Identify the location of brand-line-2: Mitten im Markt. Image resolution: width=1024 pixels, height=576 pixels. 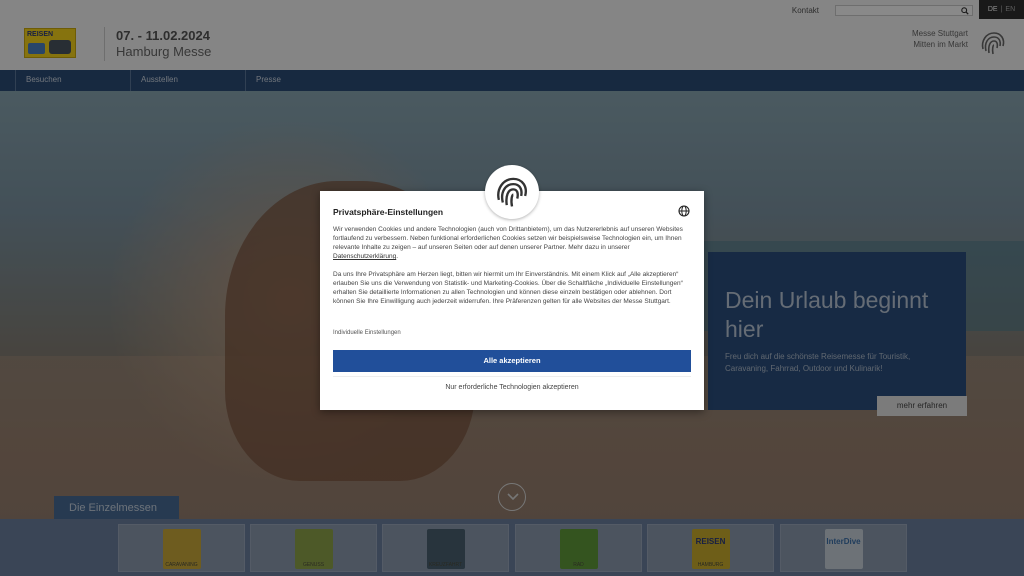
(940, 44).